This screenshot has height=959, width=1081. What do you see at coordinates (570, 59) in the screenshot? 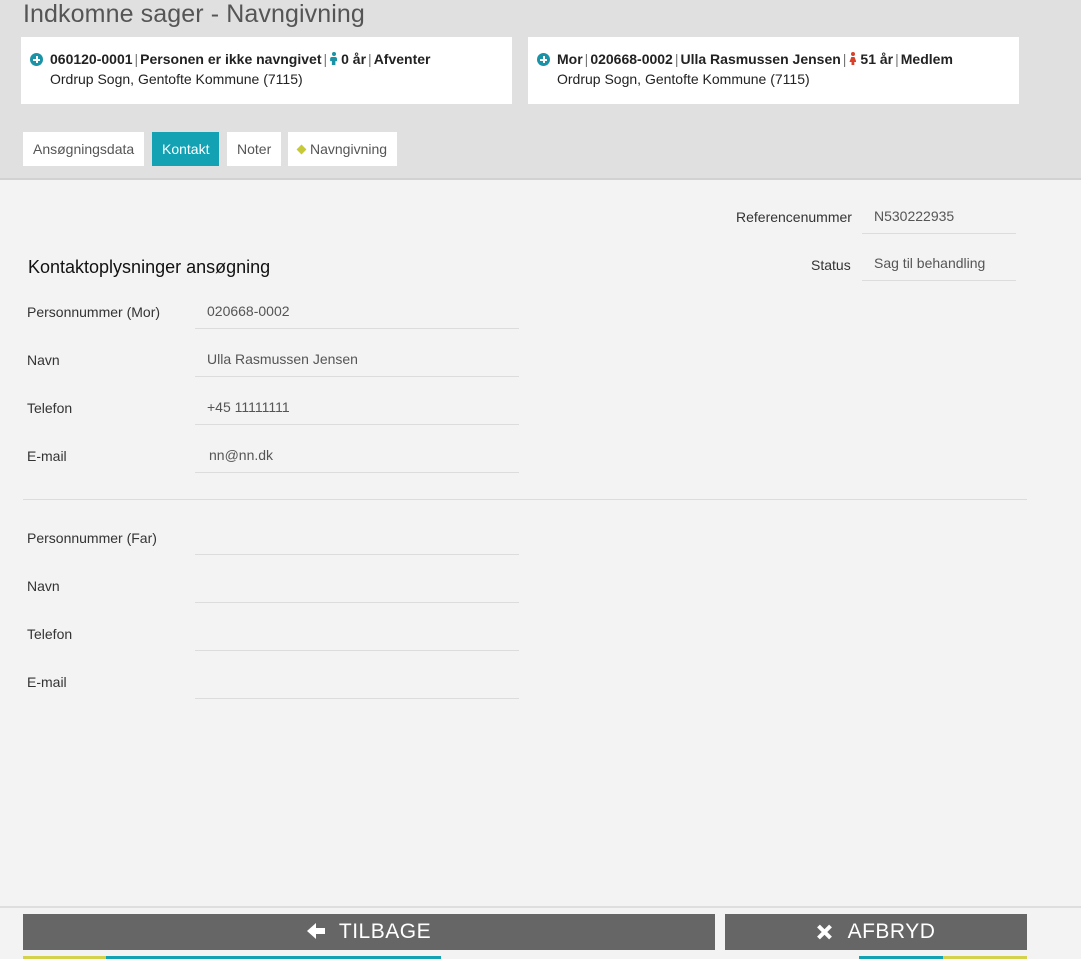
I see `mother-role: Mor` at bounding box center [570, 59].